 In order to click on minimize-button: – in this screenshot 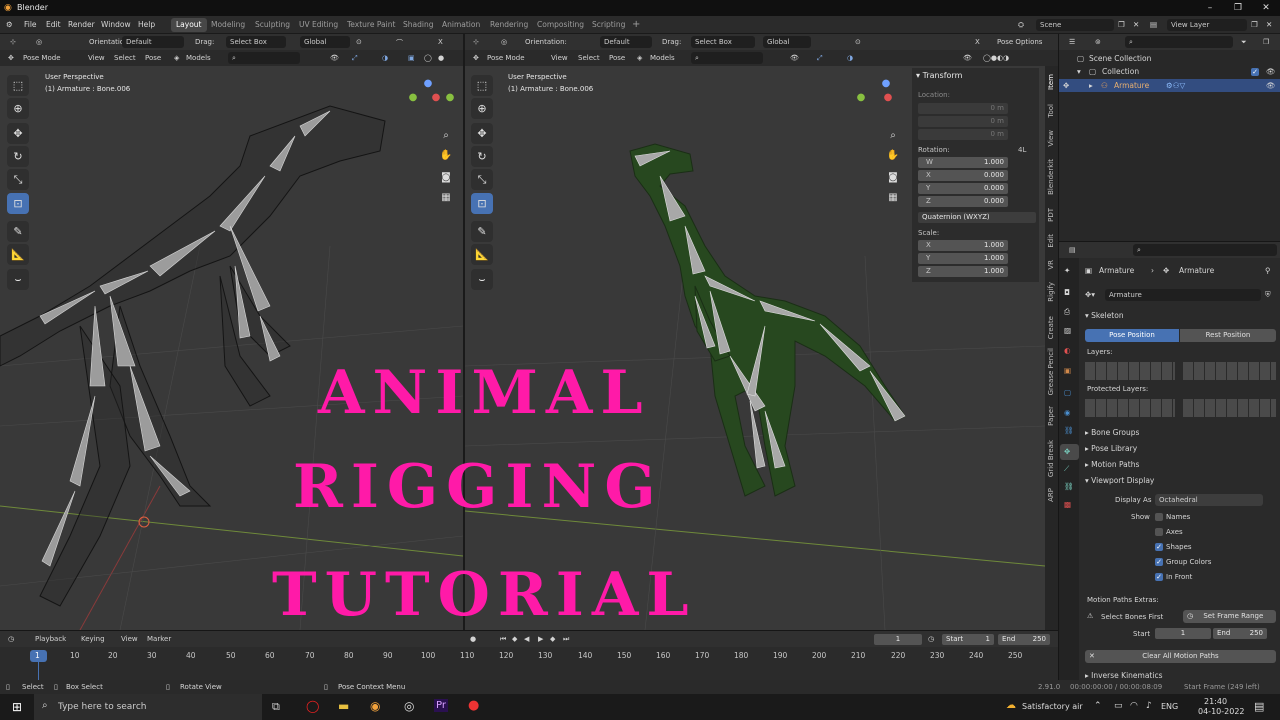, I will do `click(1210, 8)`.